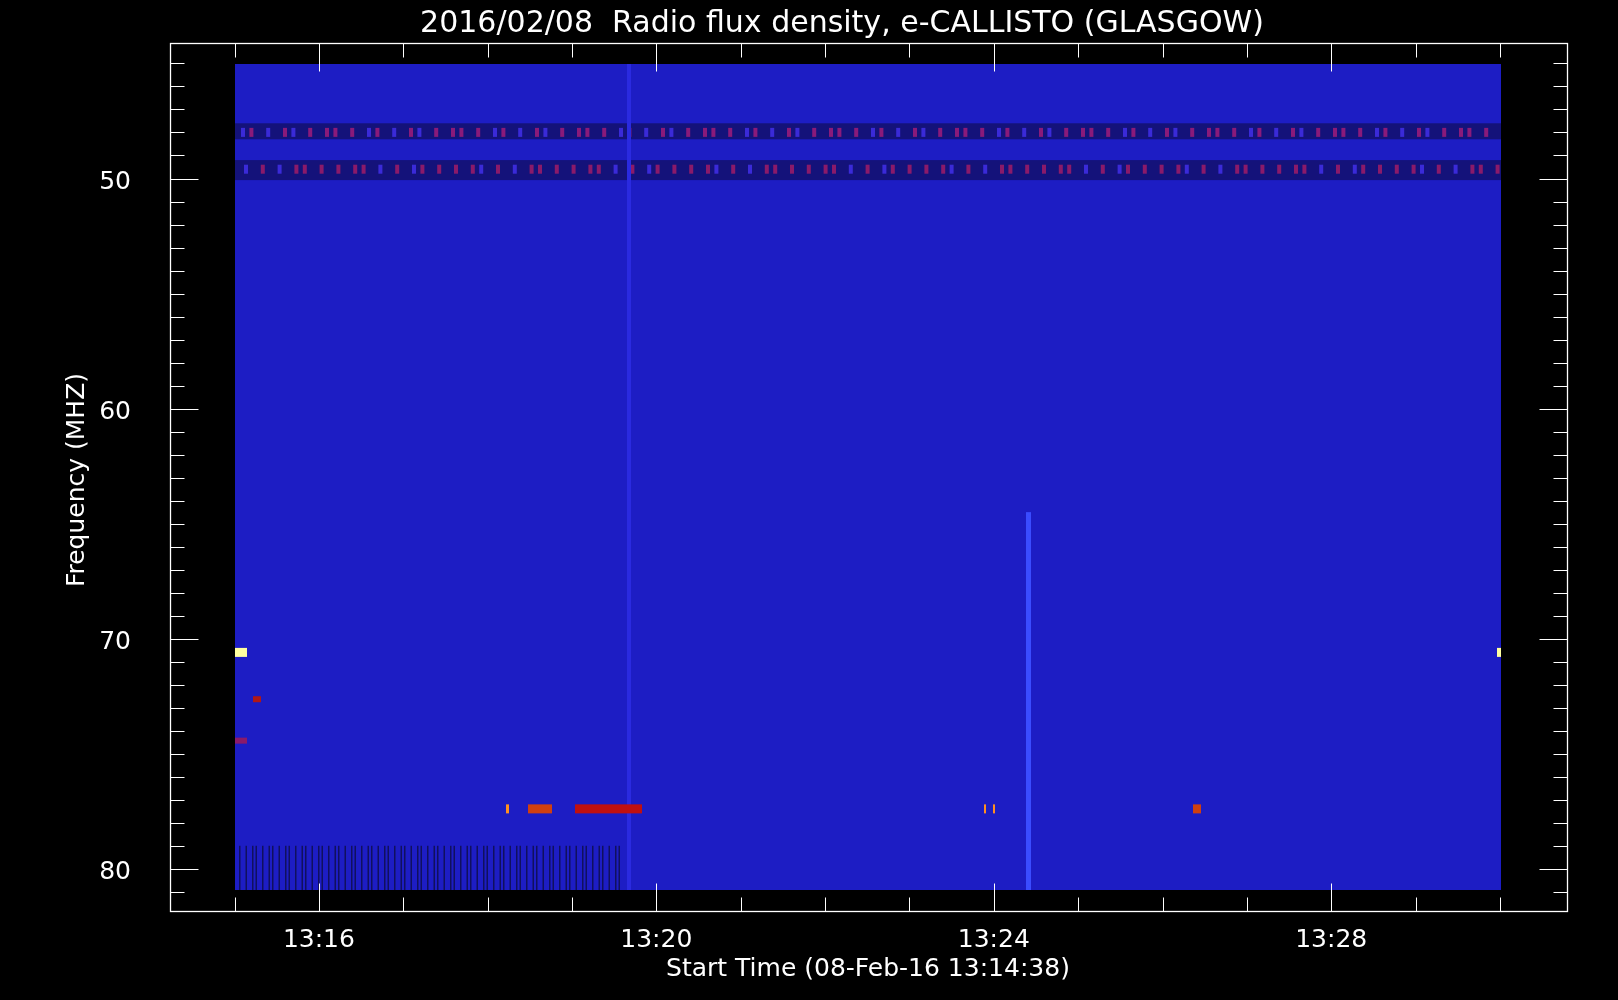 This screenshot has width=1618, height=1000. I want to click on x-tick-label: 13:20, so click(656, 938).